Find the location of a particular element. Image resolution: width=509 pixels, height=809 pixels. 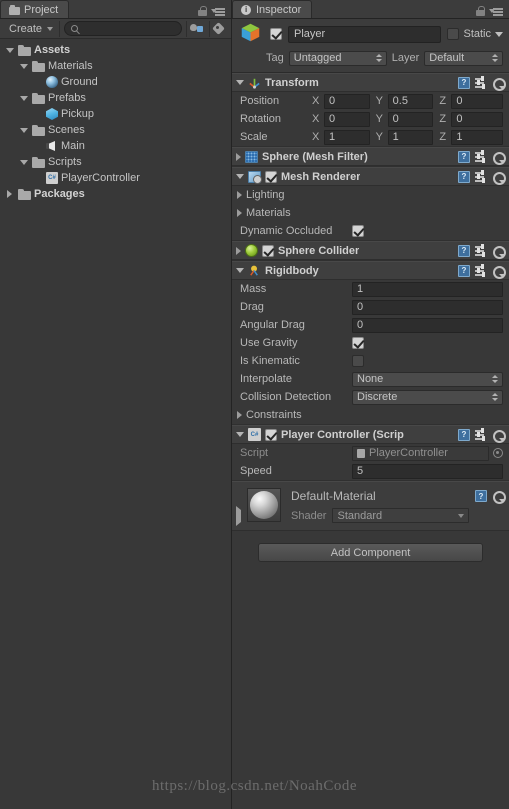

tree-item-playercontroller: C# PlayerController is located at coordinates (115, 178).